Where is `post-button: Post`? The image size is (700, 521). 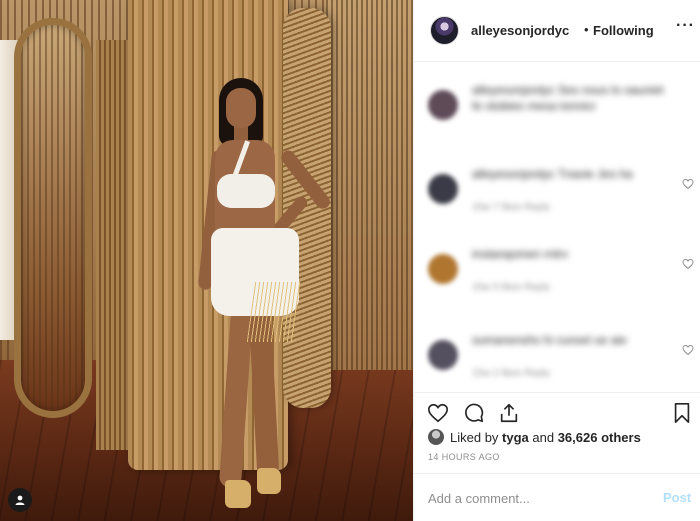
post-button: Post is located at coordinates (677, 497).